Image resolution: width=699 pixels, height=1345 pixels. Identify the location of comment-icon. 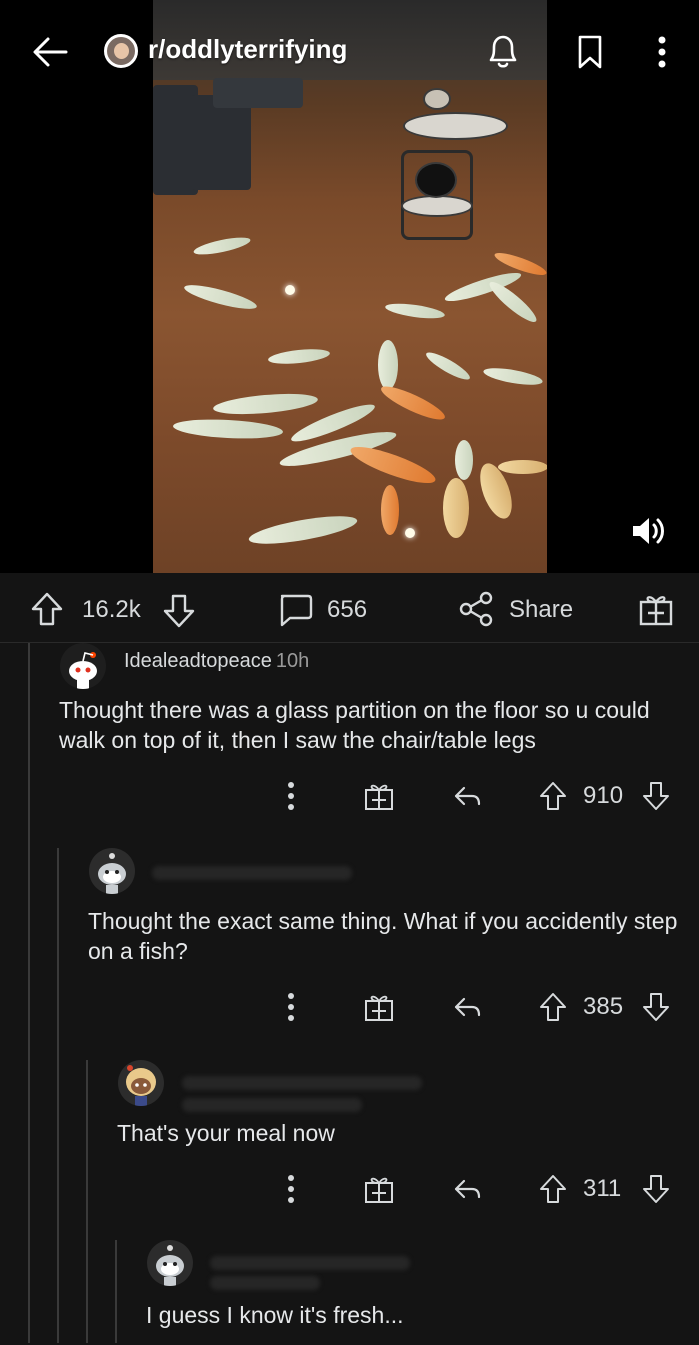
(295, 610).